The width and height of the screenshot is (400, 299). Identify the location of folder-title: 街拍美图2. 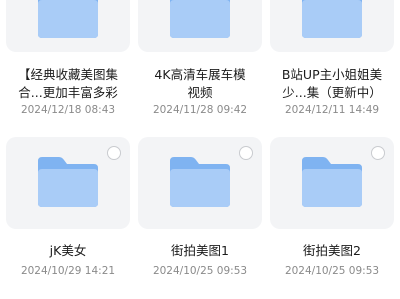
(332, 251).